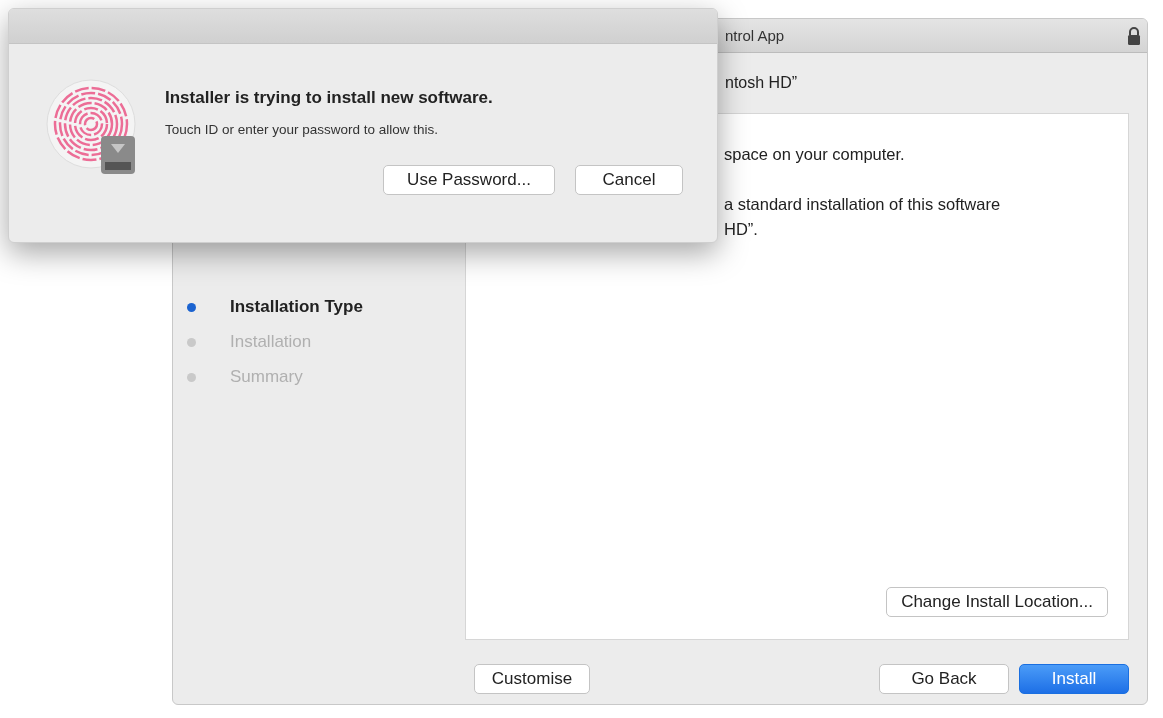  What do you see at coordinates (815, 154) in the screenshot?
I see `body-text: space on your computer.` at bounding box center [815, 154].